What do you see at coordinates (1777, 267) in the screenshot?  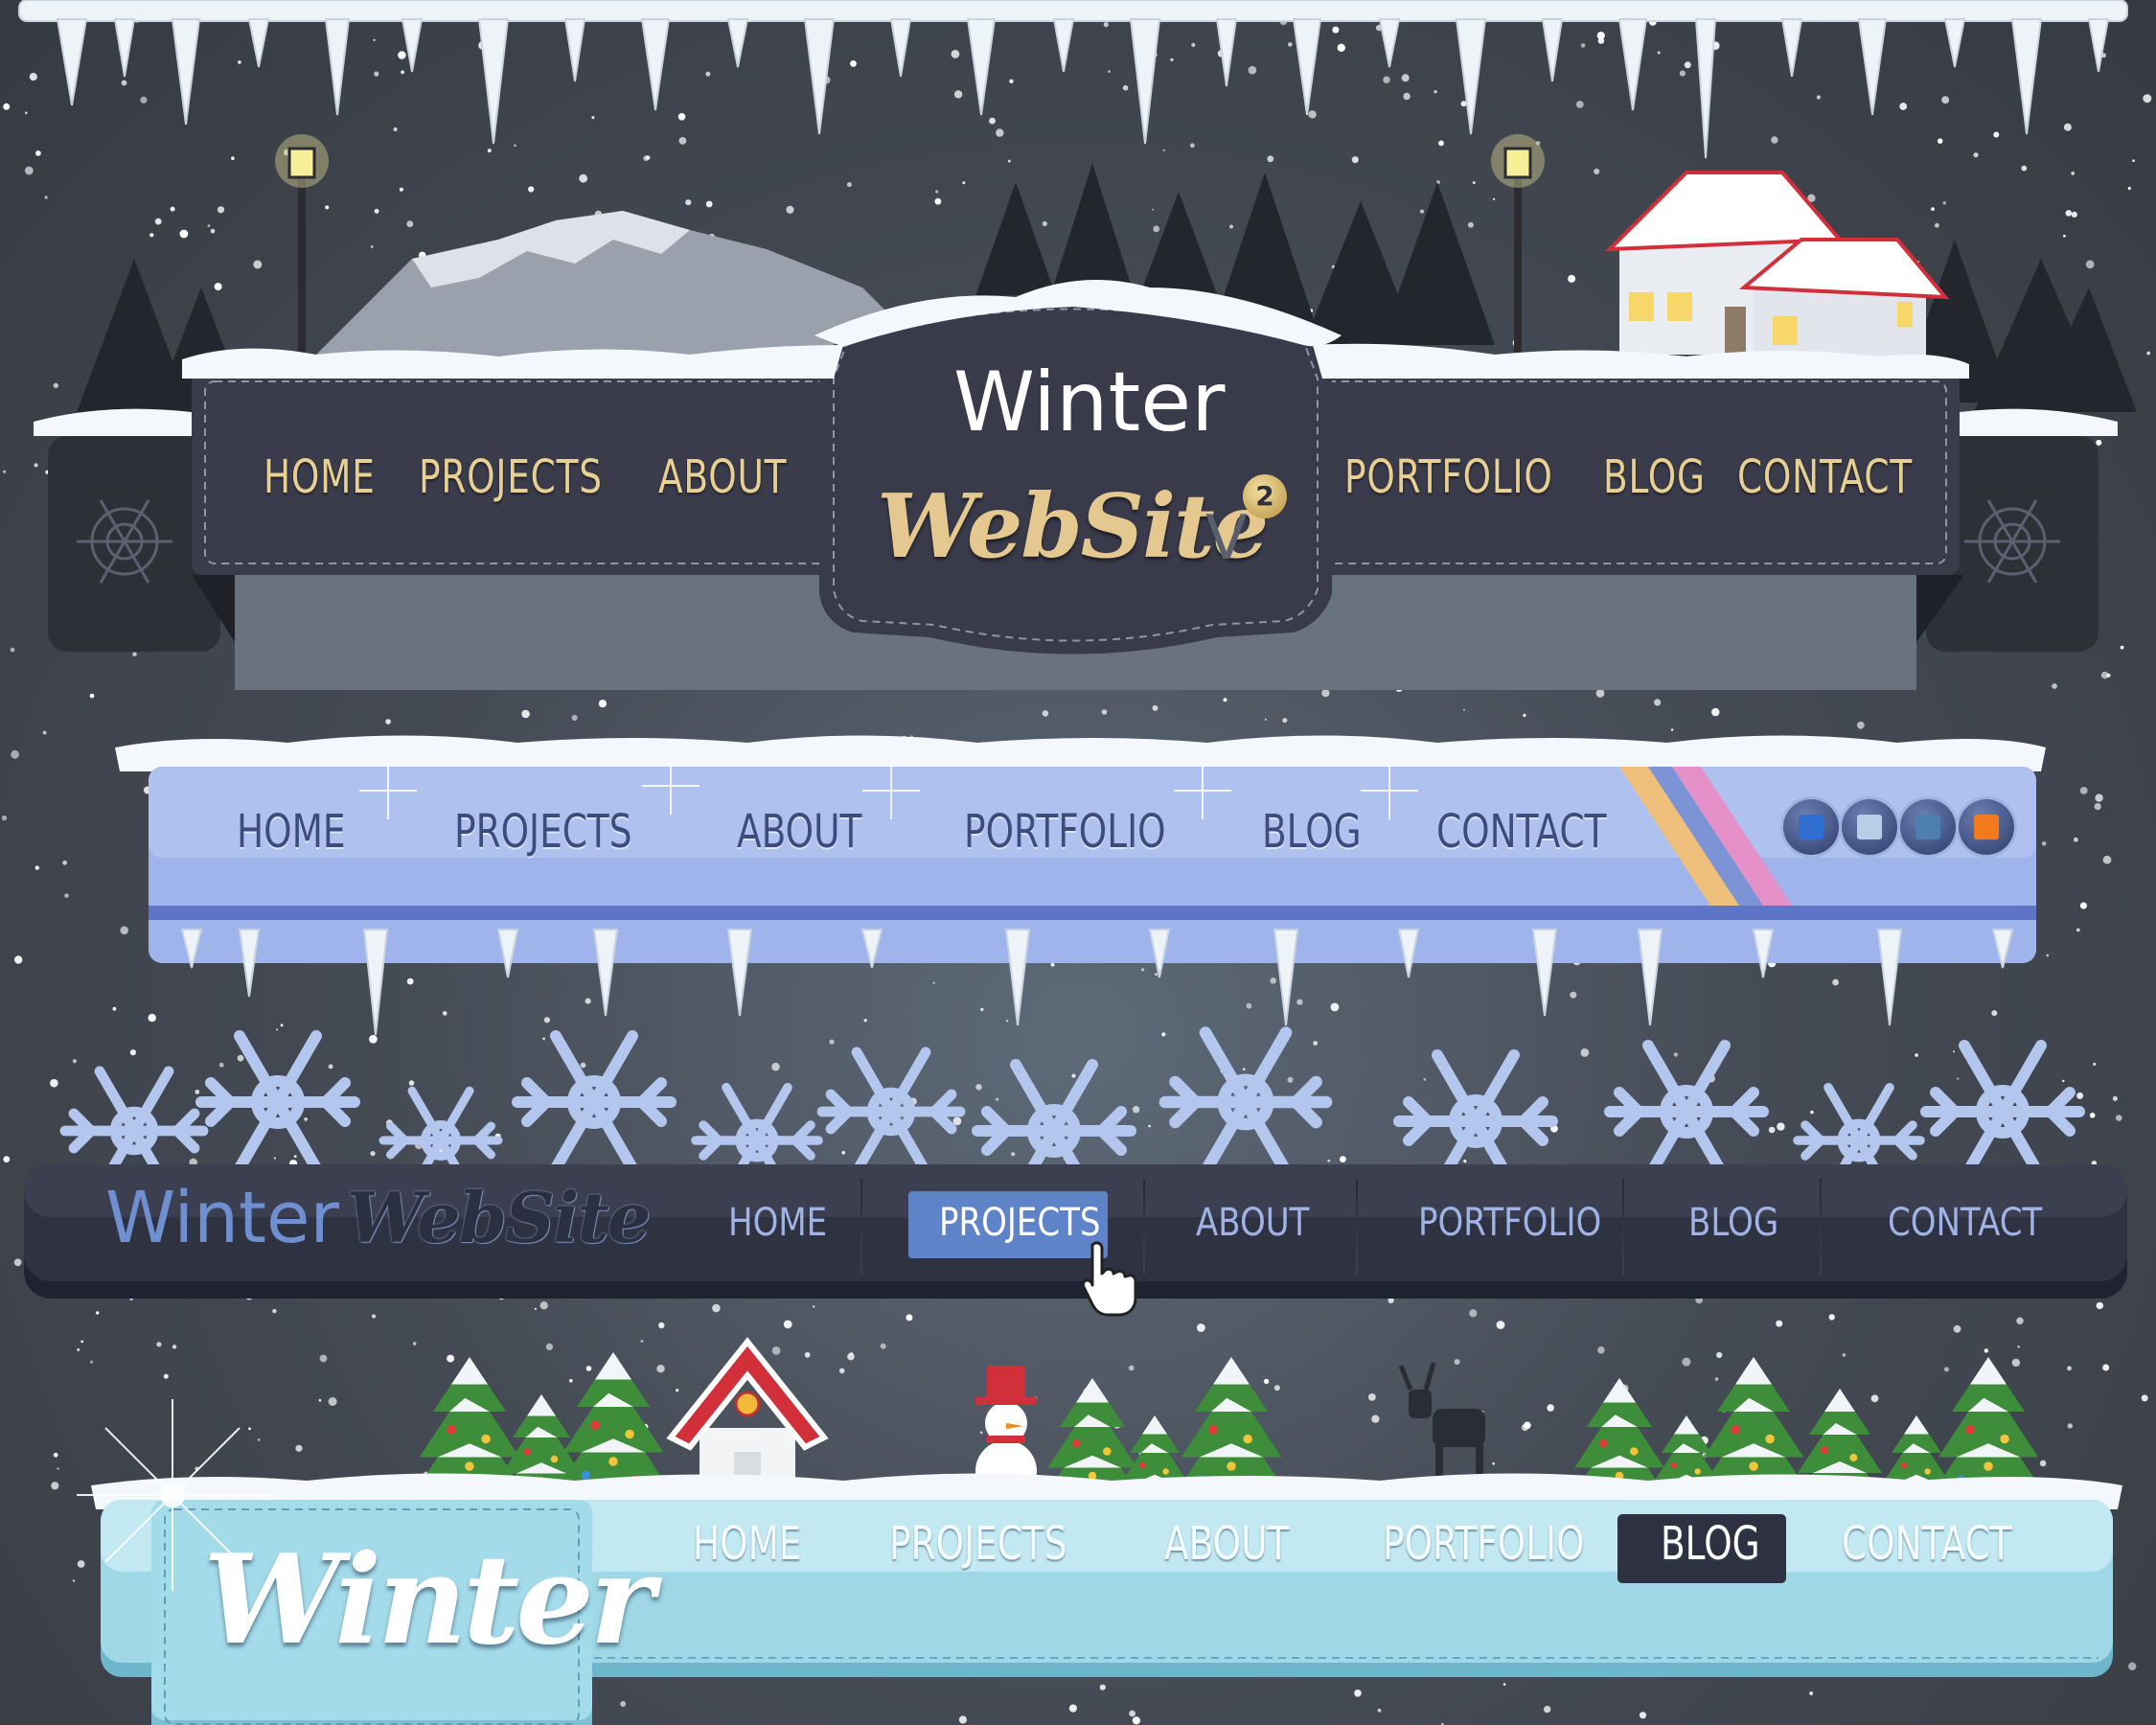 I see `house-icon` at bounding box center [1777, 267].